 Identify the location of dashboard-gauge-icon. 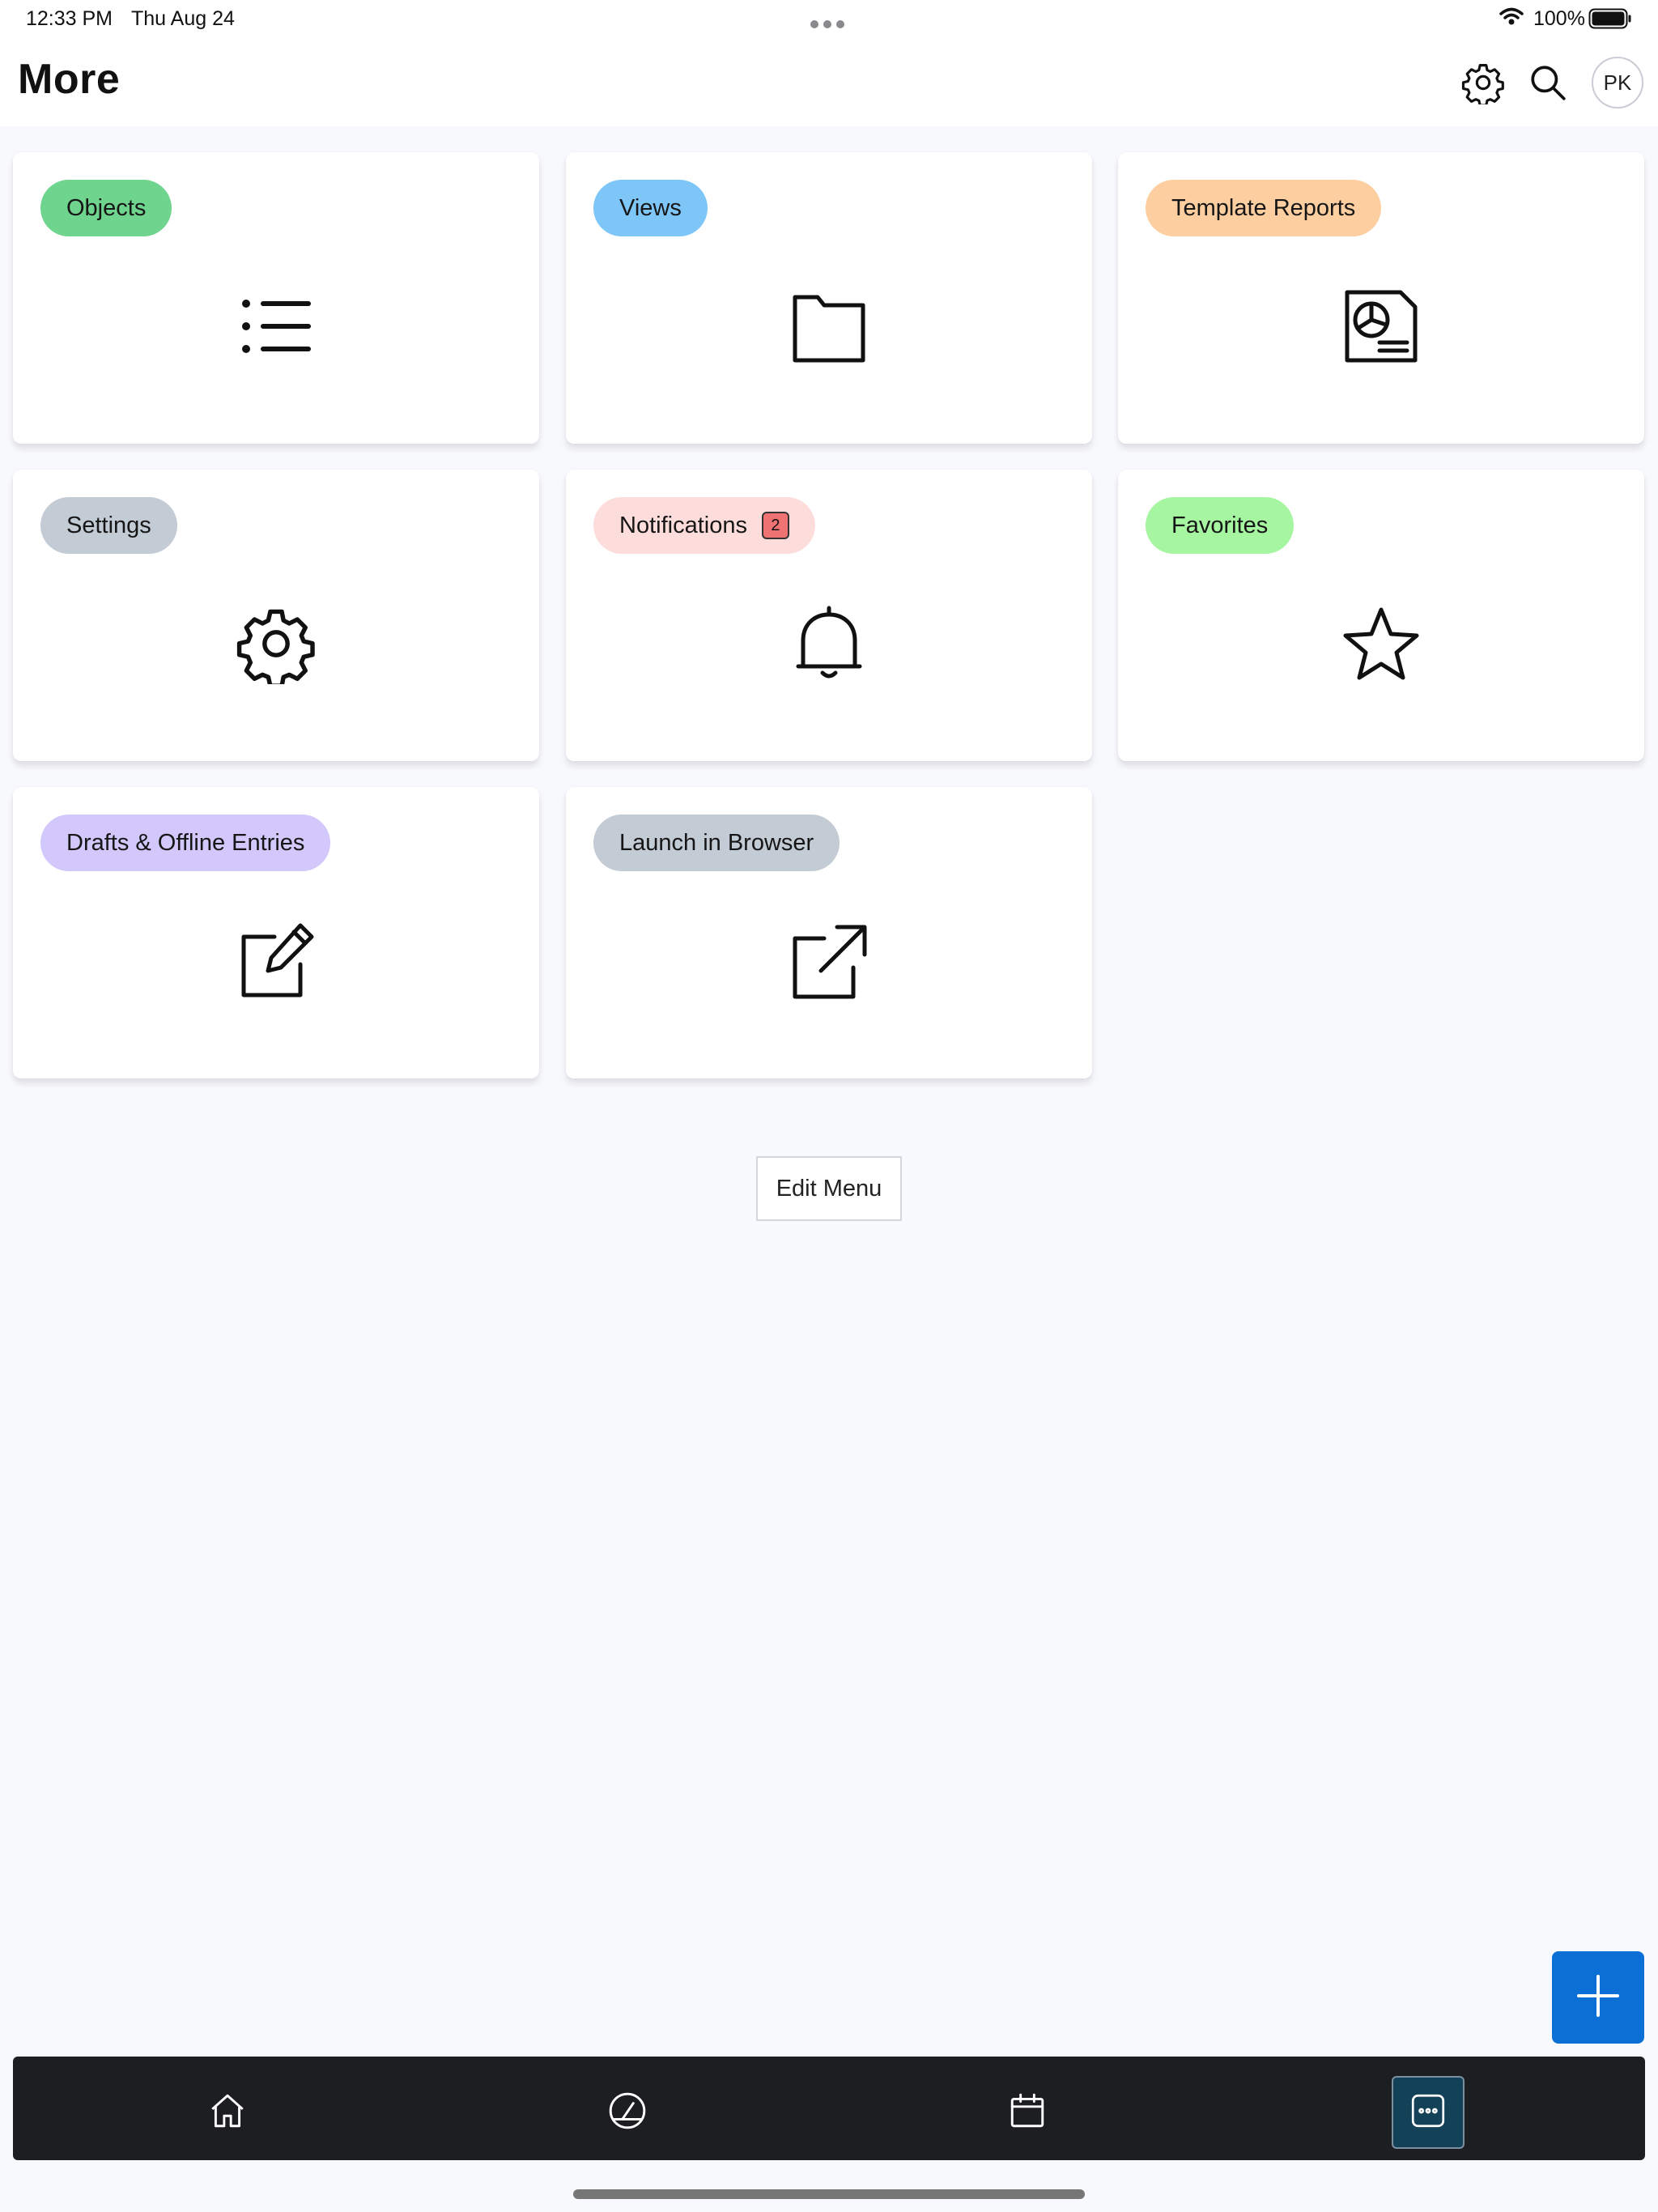
(627, 2113).